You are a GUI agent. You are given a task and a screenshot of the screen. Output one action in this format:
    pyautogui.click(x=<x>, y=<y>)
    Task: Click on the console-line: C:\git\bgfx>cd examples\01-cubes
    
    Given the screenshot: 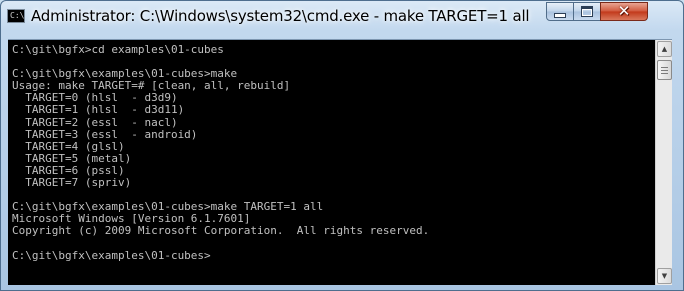 What is the action you would take?
    pyautogui.click(x=118, y=49)
    